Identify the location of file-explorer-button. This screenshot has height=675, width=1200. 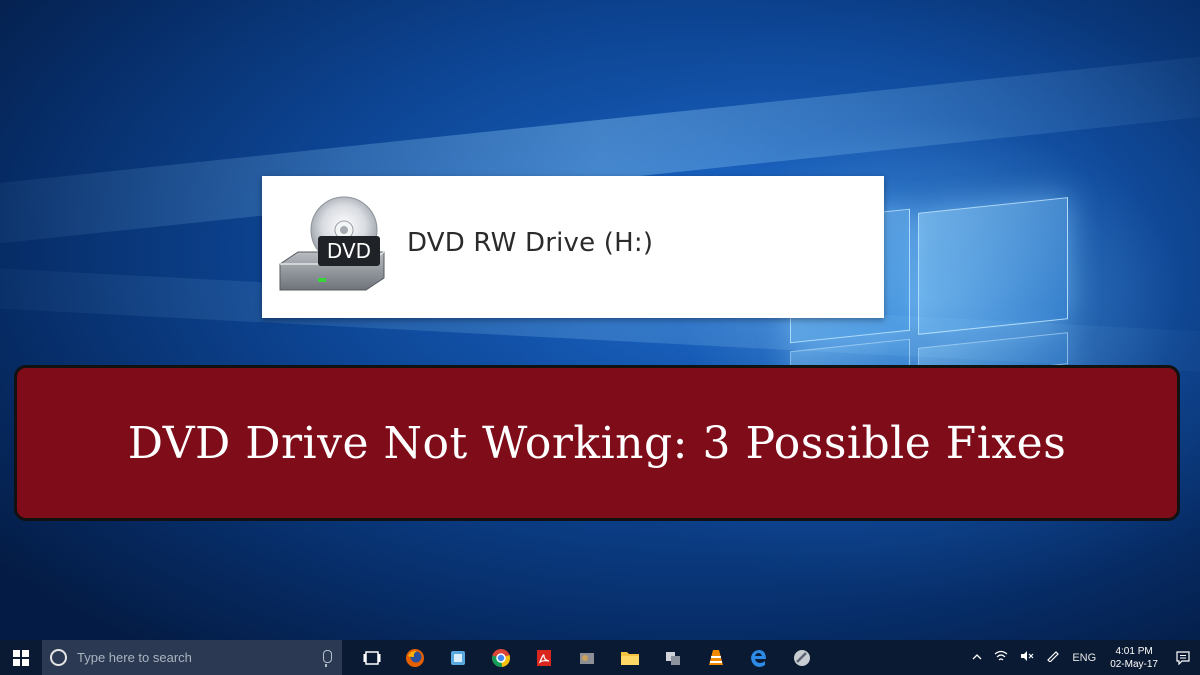
(629, 657).